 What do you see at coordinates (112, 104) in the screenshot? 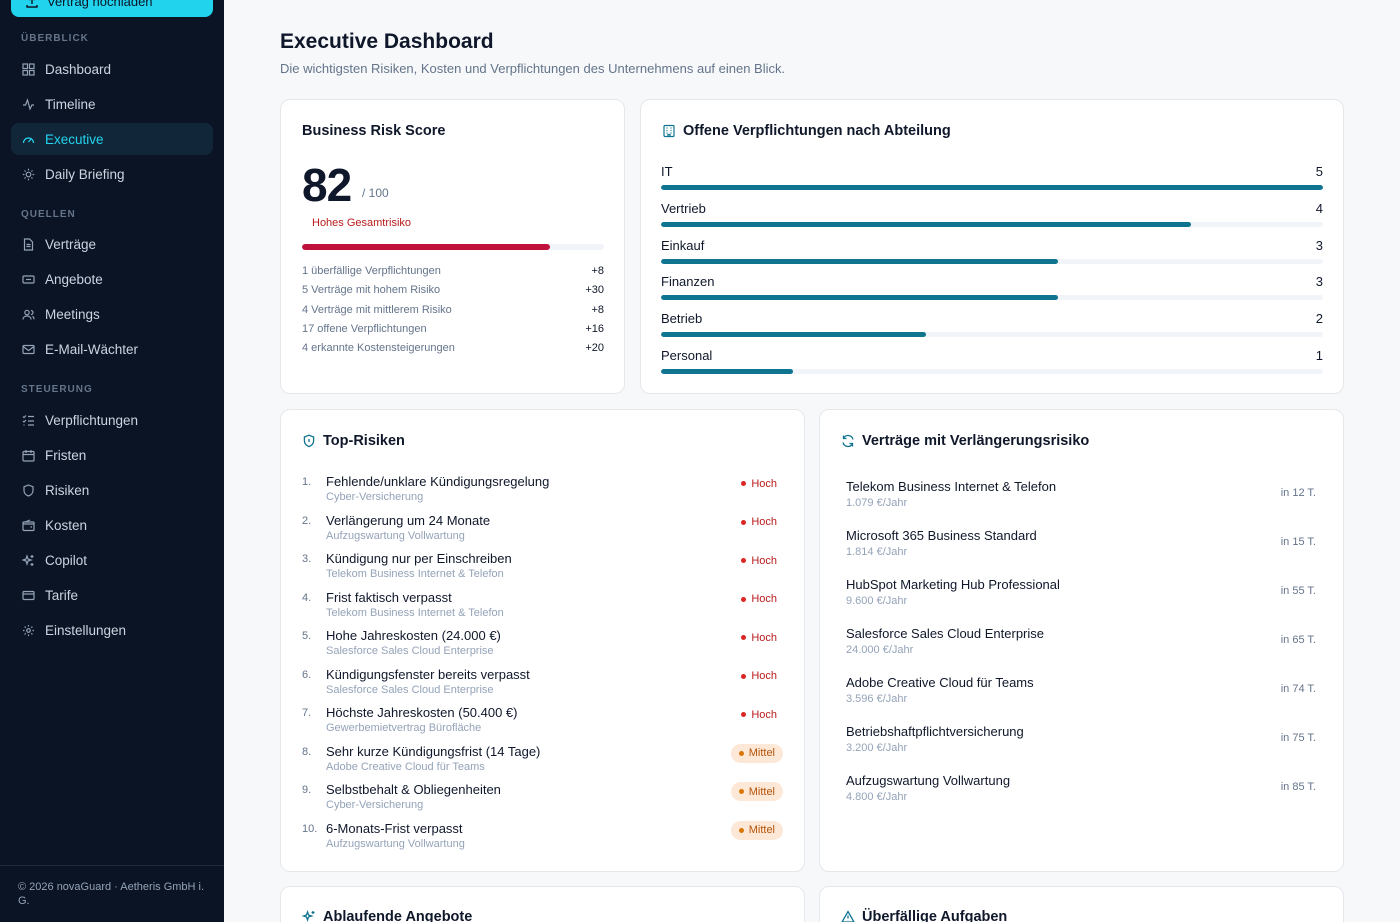
I see `sidebar-item-timeline: Timeline` at bounding box center [112, 104].